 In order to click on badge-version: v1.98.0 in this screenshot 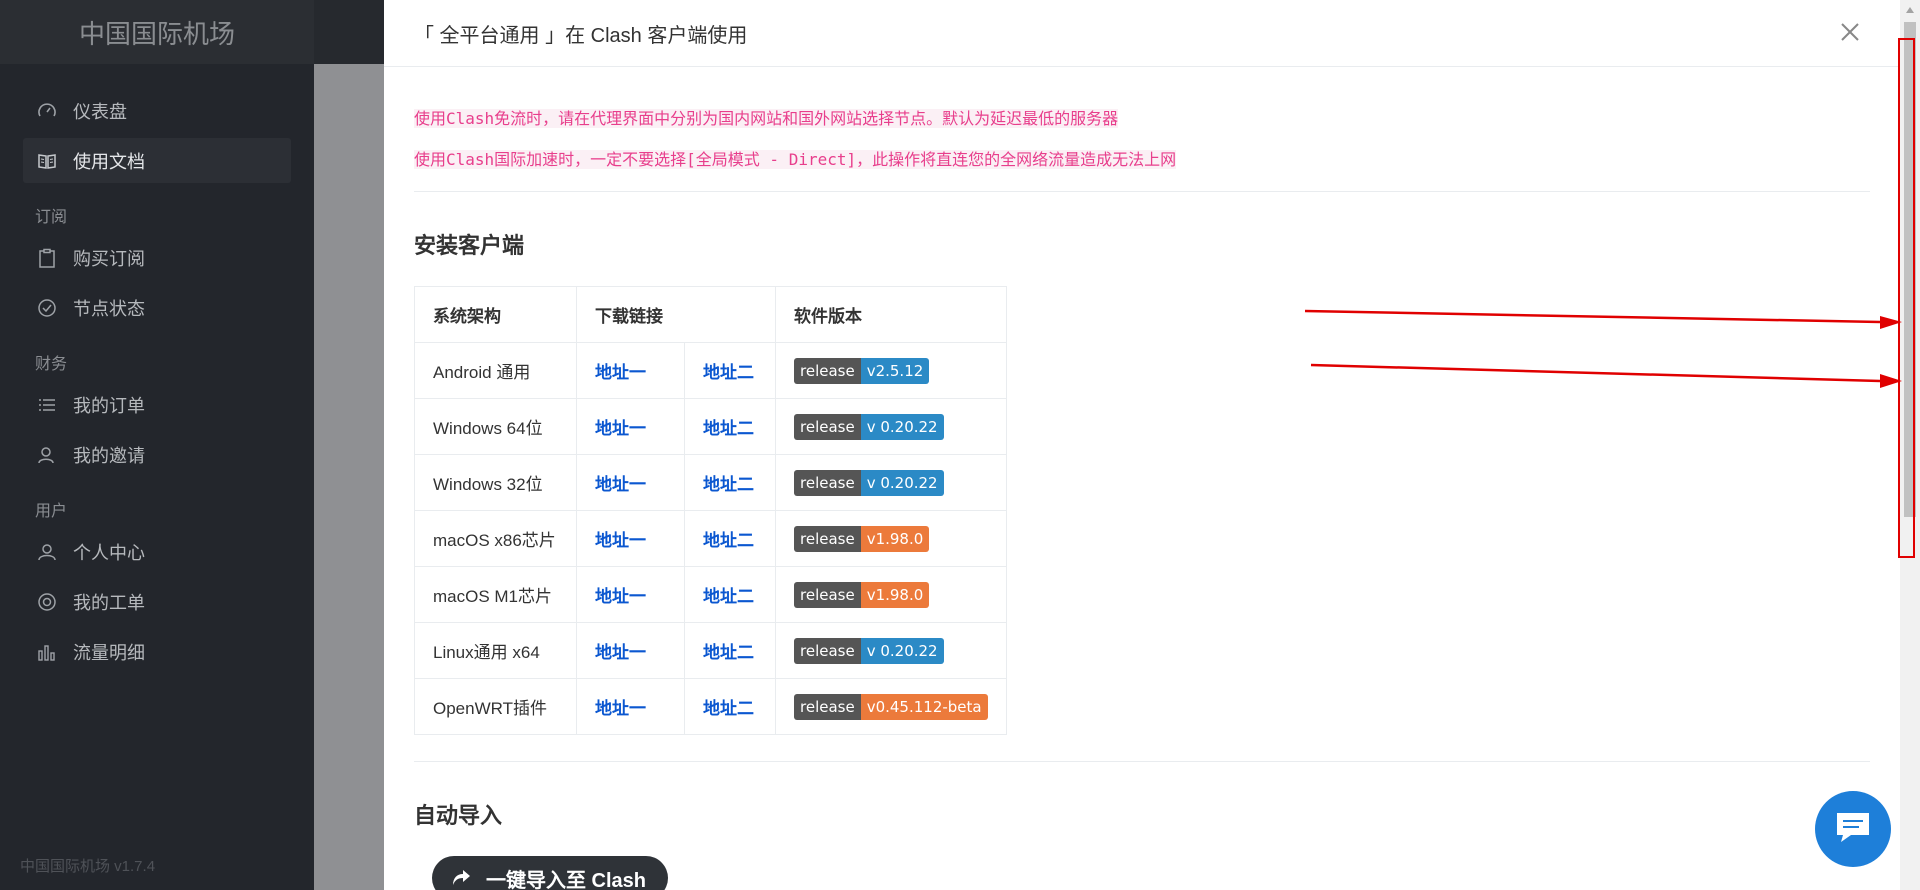, I will do `click(895, 538)`.